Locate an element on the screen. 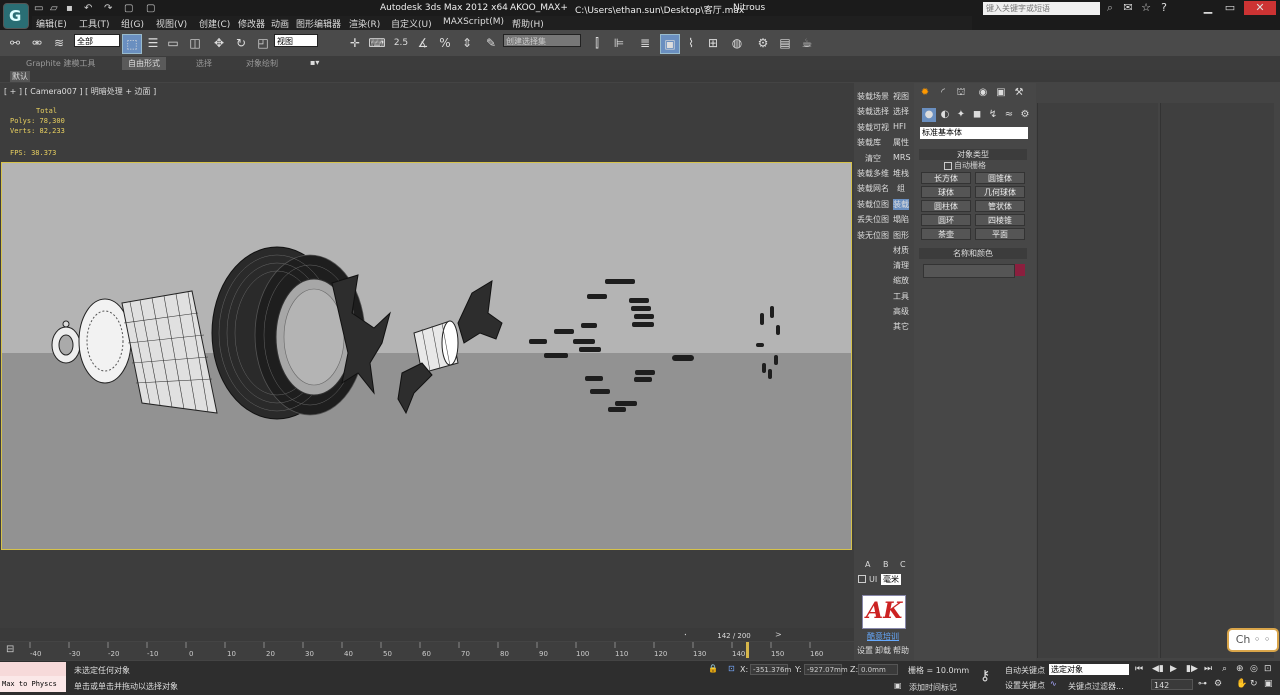 Image resolution: width=1280 pixels, height=695 pixels. menu-group: 组(G) is located at coordinates (132, 23).